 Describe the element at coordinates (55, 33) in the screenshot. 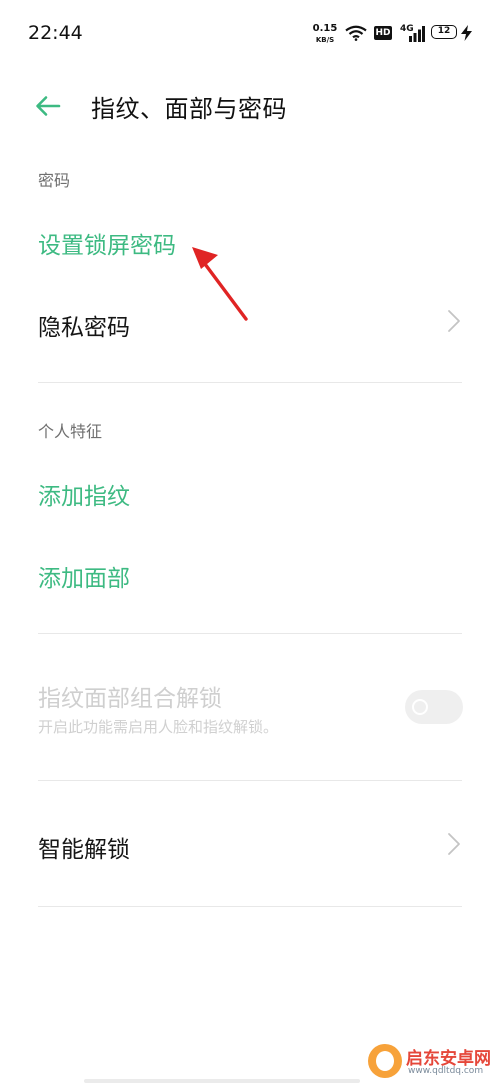

I see `status-time: 22:44` at that location.